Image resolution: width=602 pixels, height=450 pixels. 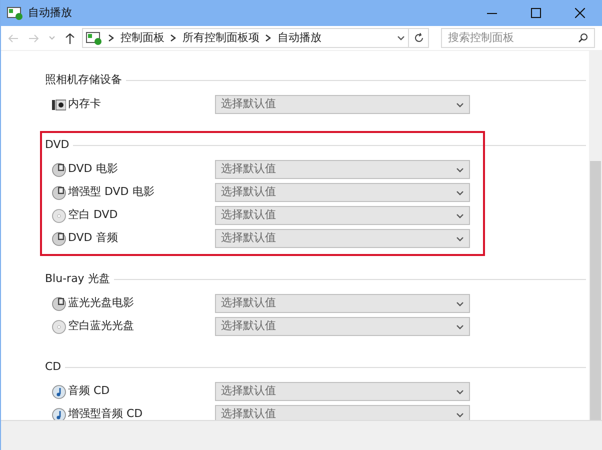 I want to click on section-heading: Blu-ray 光盘, so click(x=77, y=278).